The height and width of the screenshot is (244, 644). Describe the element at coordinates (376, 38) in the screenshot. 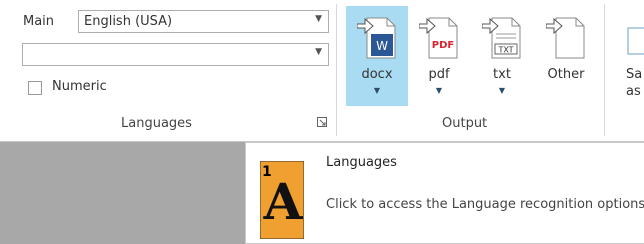

I see `docx-file-icon: W` at that location.